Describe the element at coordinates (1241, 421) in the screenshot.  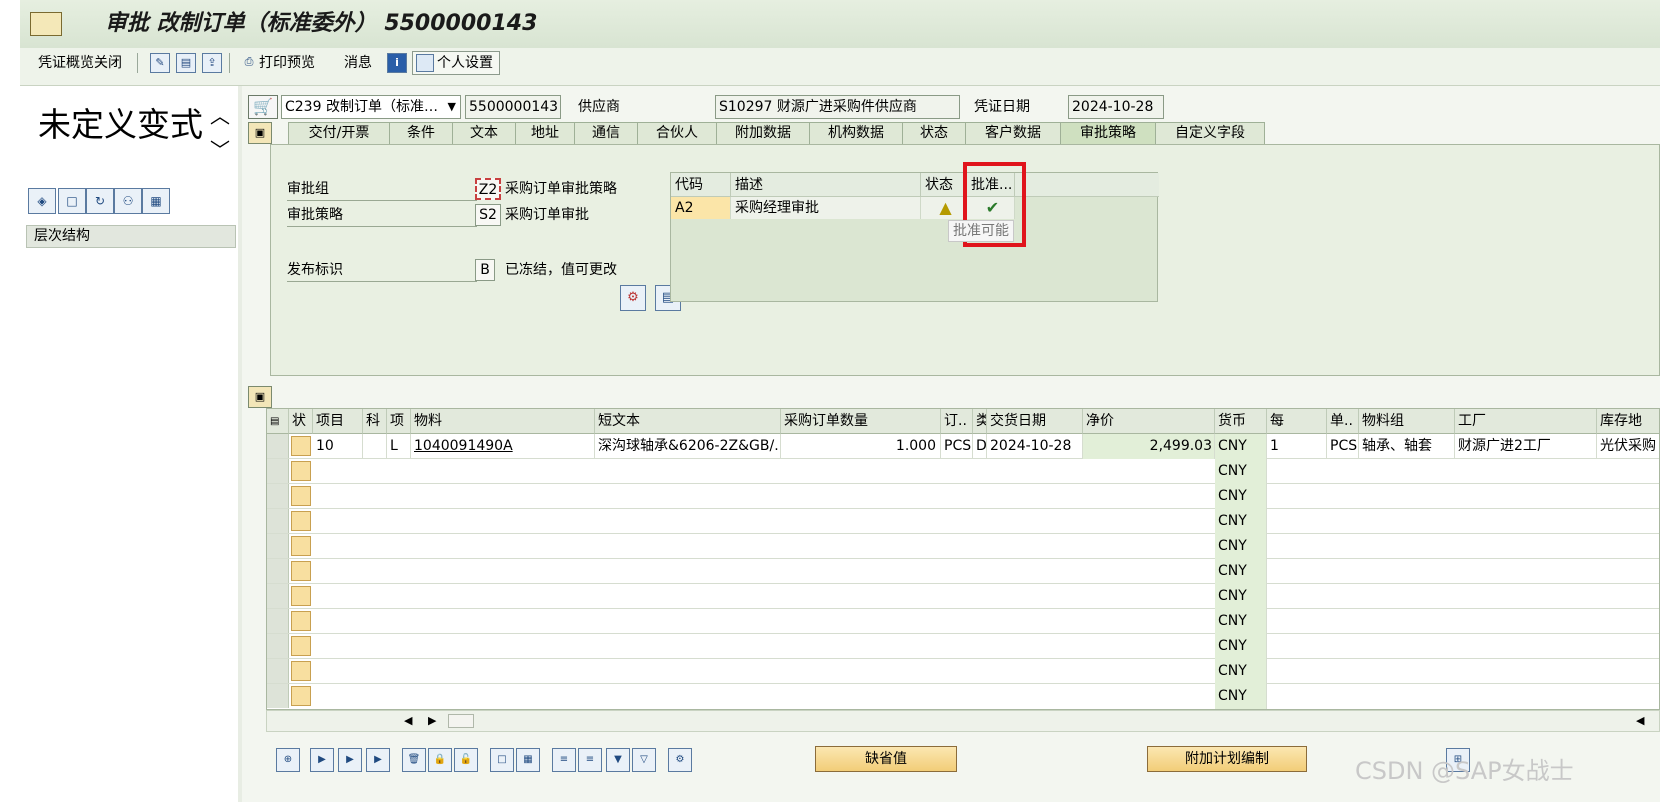
I see `col-currency: 货币` at that location.